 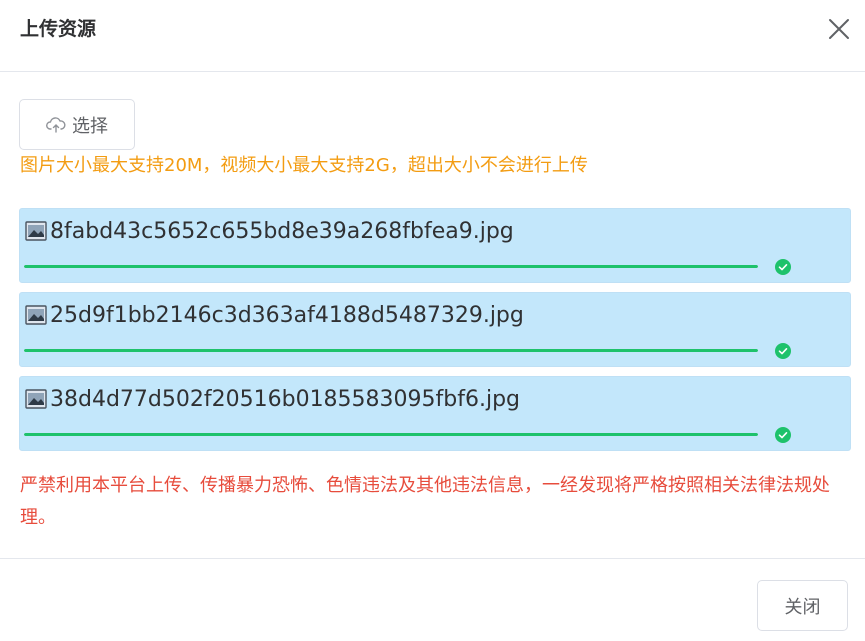 What do you see at coordinates (839, 29) in the screenshot?
I see `close-icon` at bounding box center [839, 29].